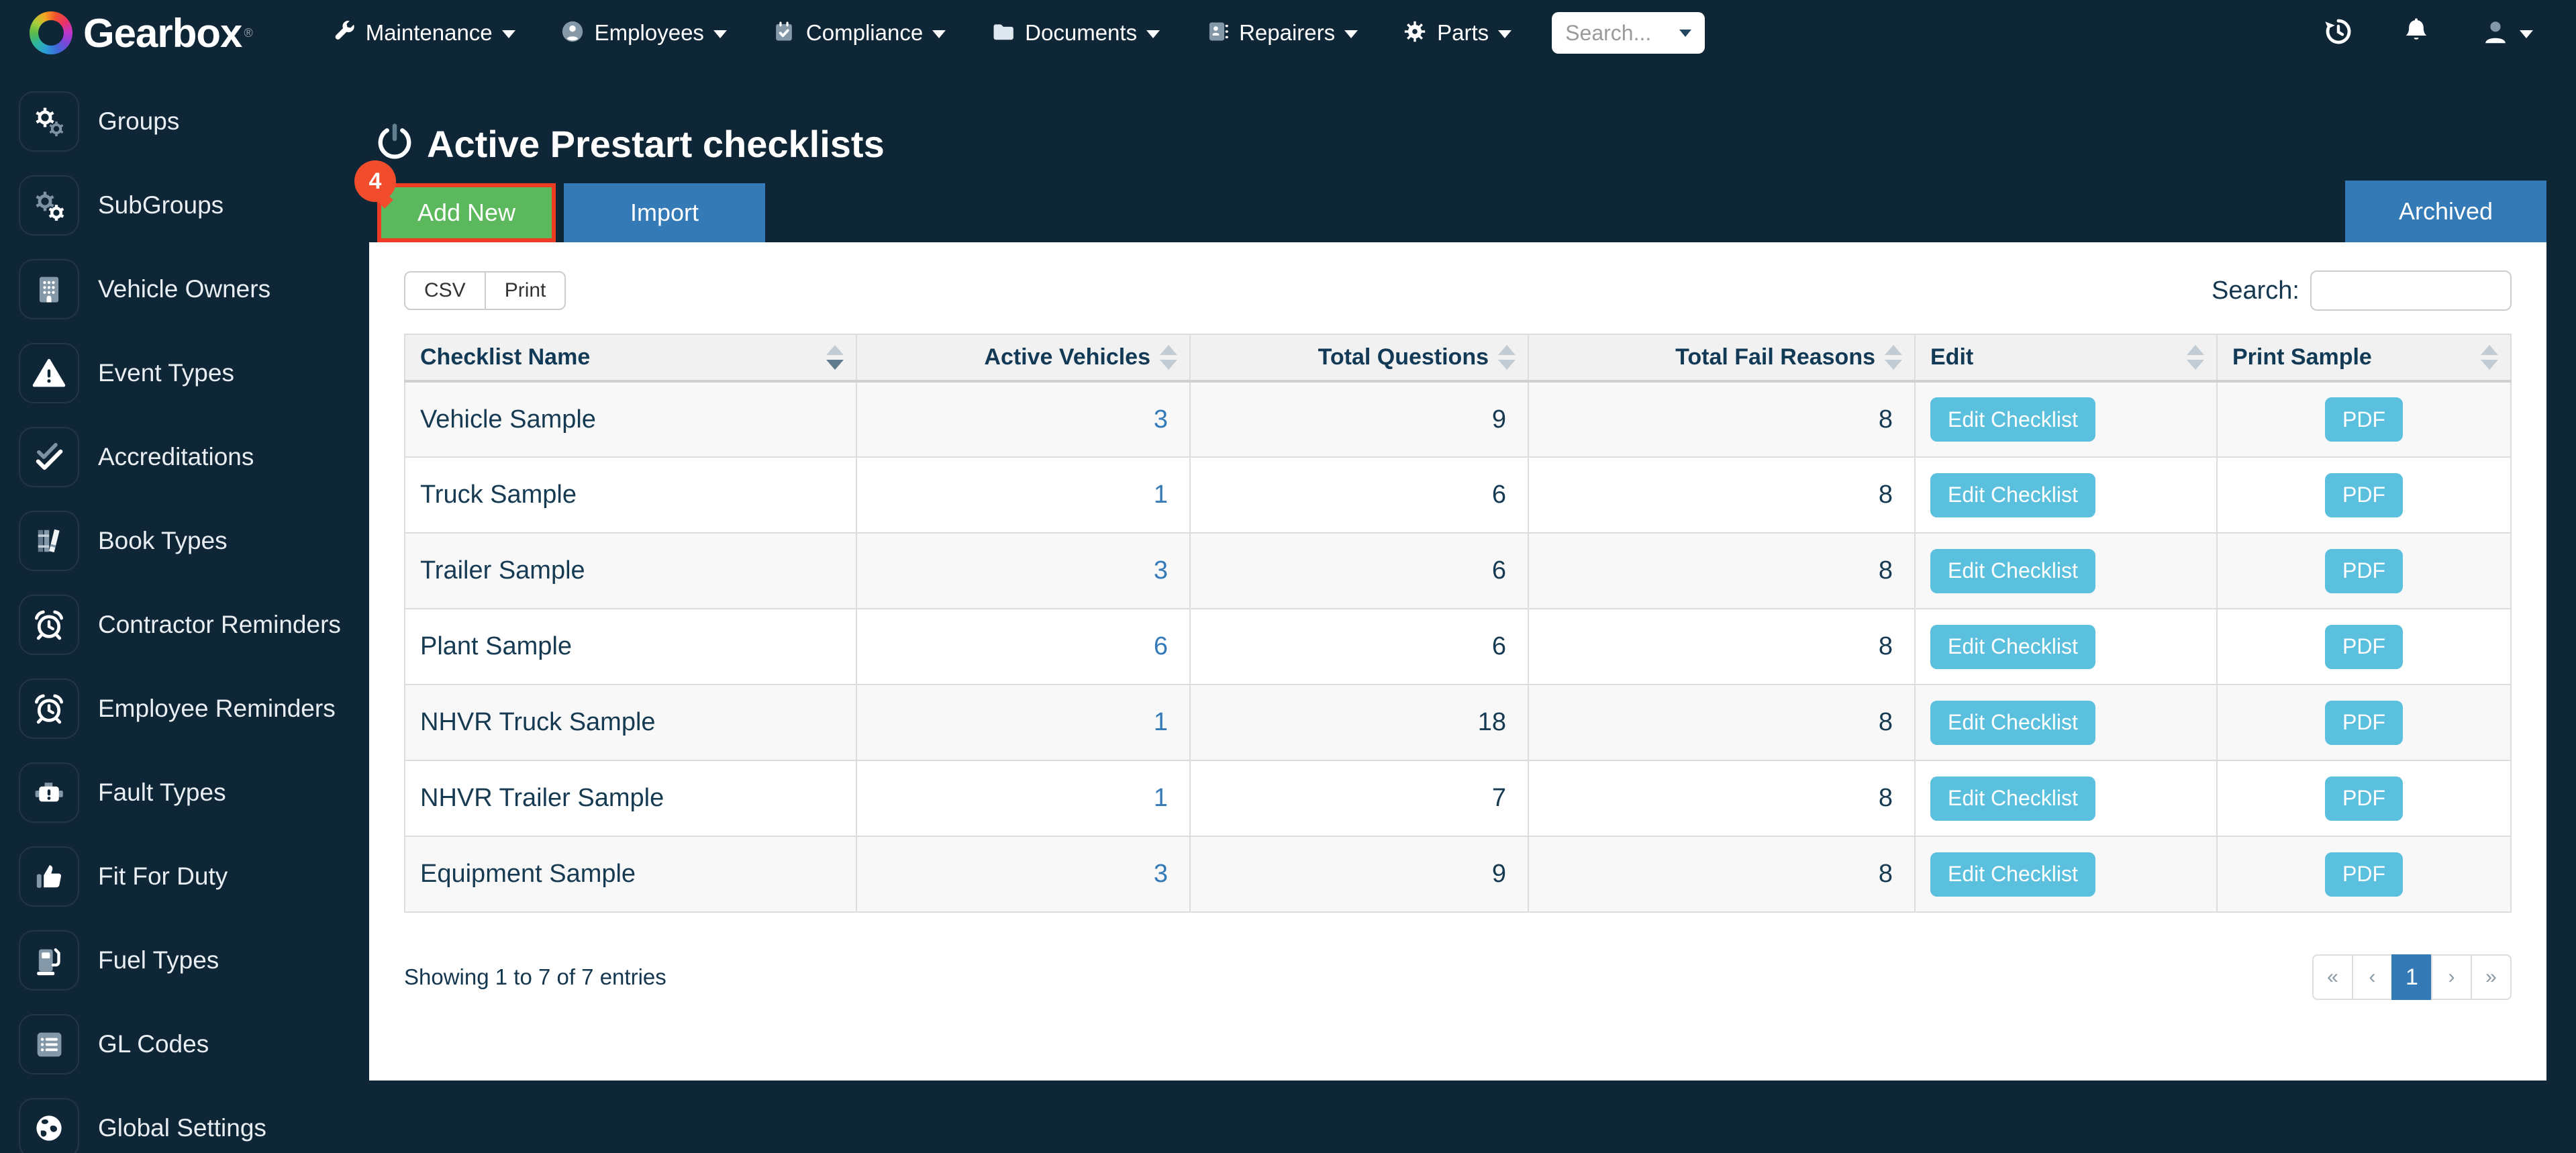 This screenshot has width=2576, height=1153. What do you see at coordinates (1458, 570) in the screenshot?
I see `table-row: Trailer Sample 3 6 8 Edit Checklist PDF` at bounding box center [1458, 570].